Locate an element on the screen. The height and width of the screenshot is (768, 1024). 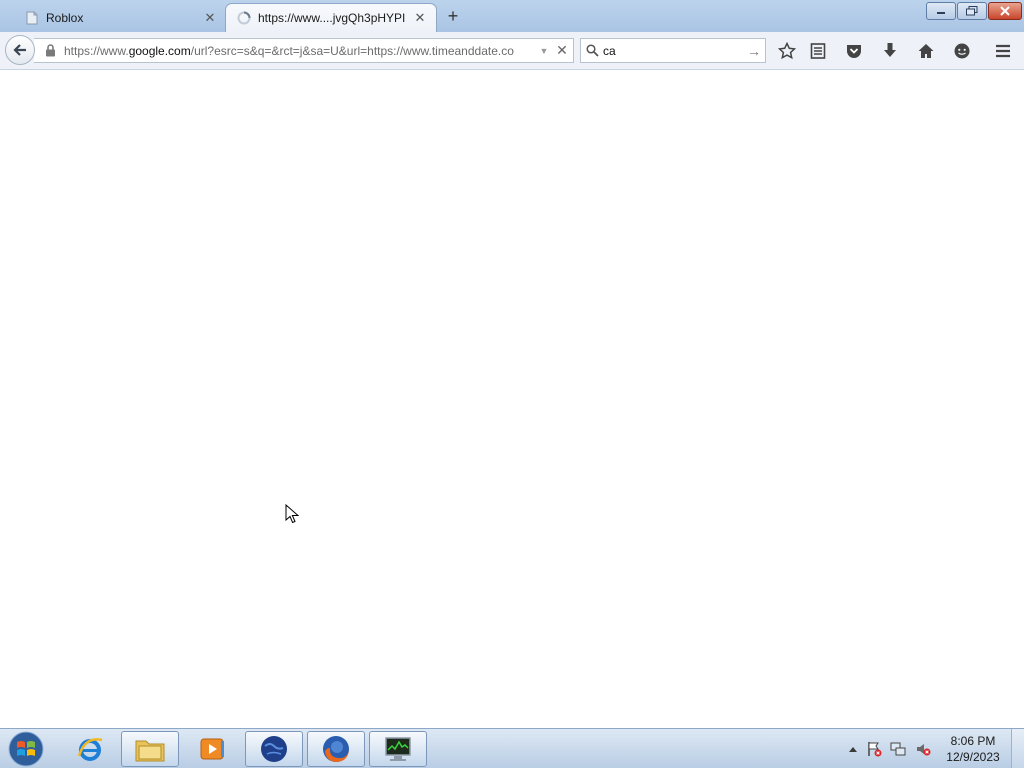
stop-loading-icon: ✕ is located at coordinates (562, 50).